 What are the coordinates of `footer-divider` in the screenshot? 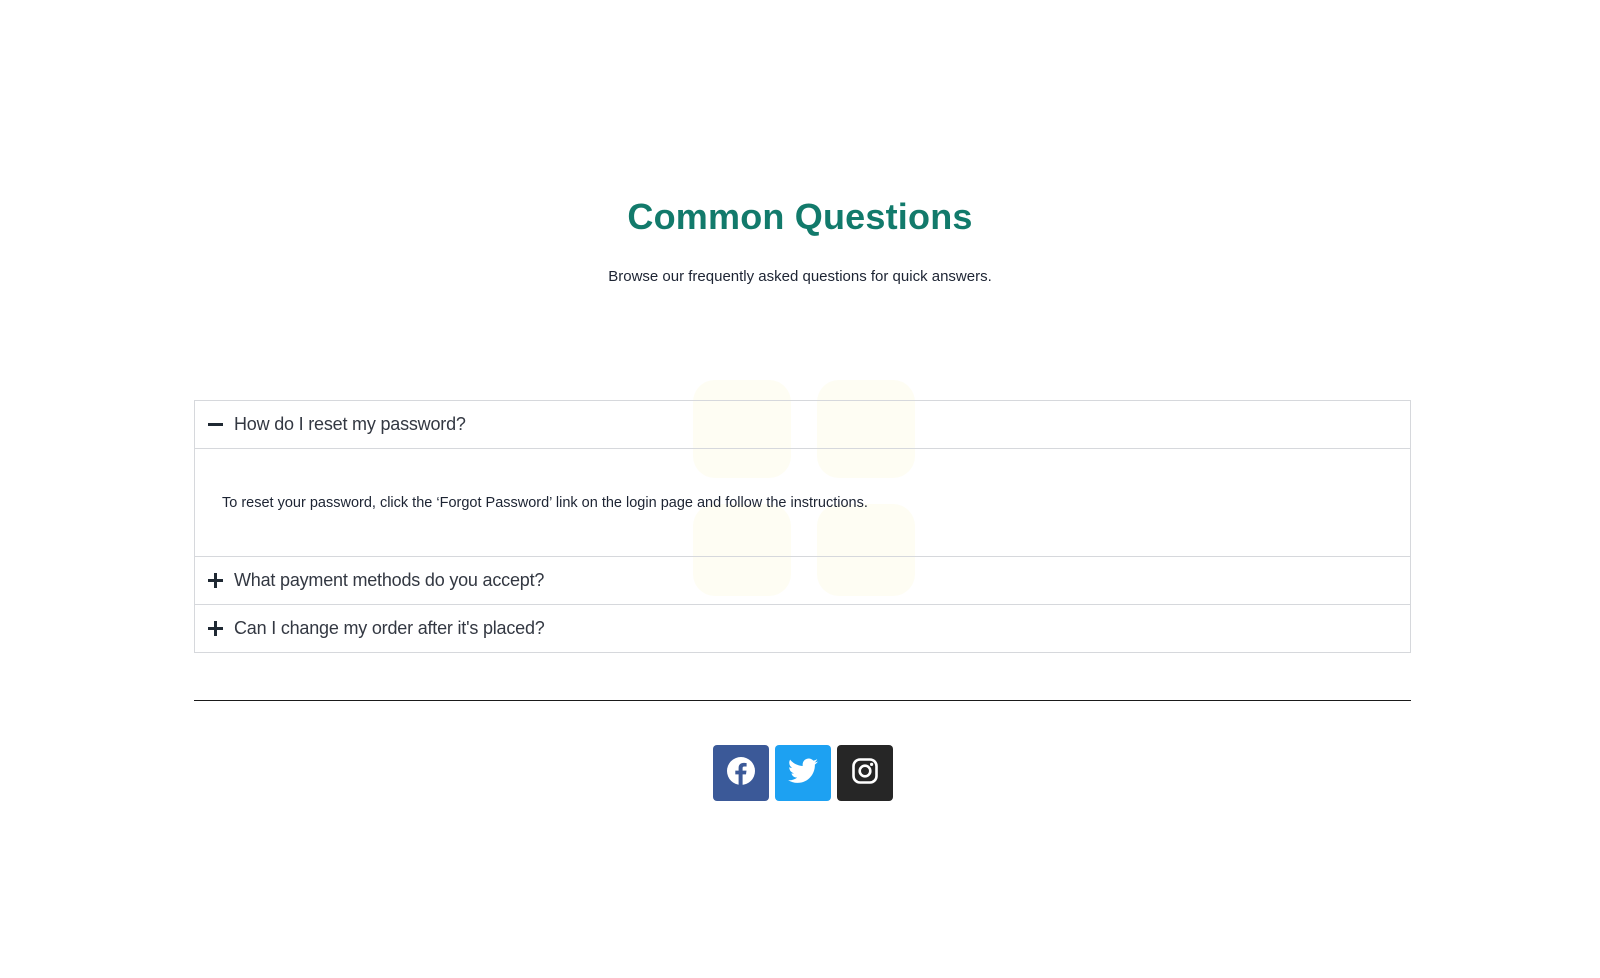 It's located at (802, 700).